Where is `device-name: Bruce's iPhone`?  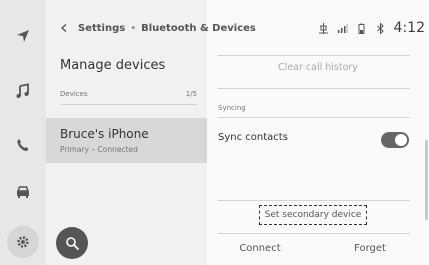
device-name: Bruce's iPhone is located at coordinates (104, 134).